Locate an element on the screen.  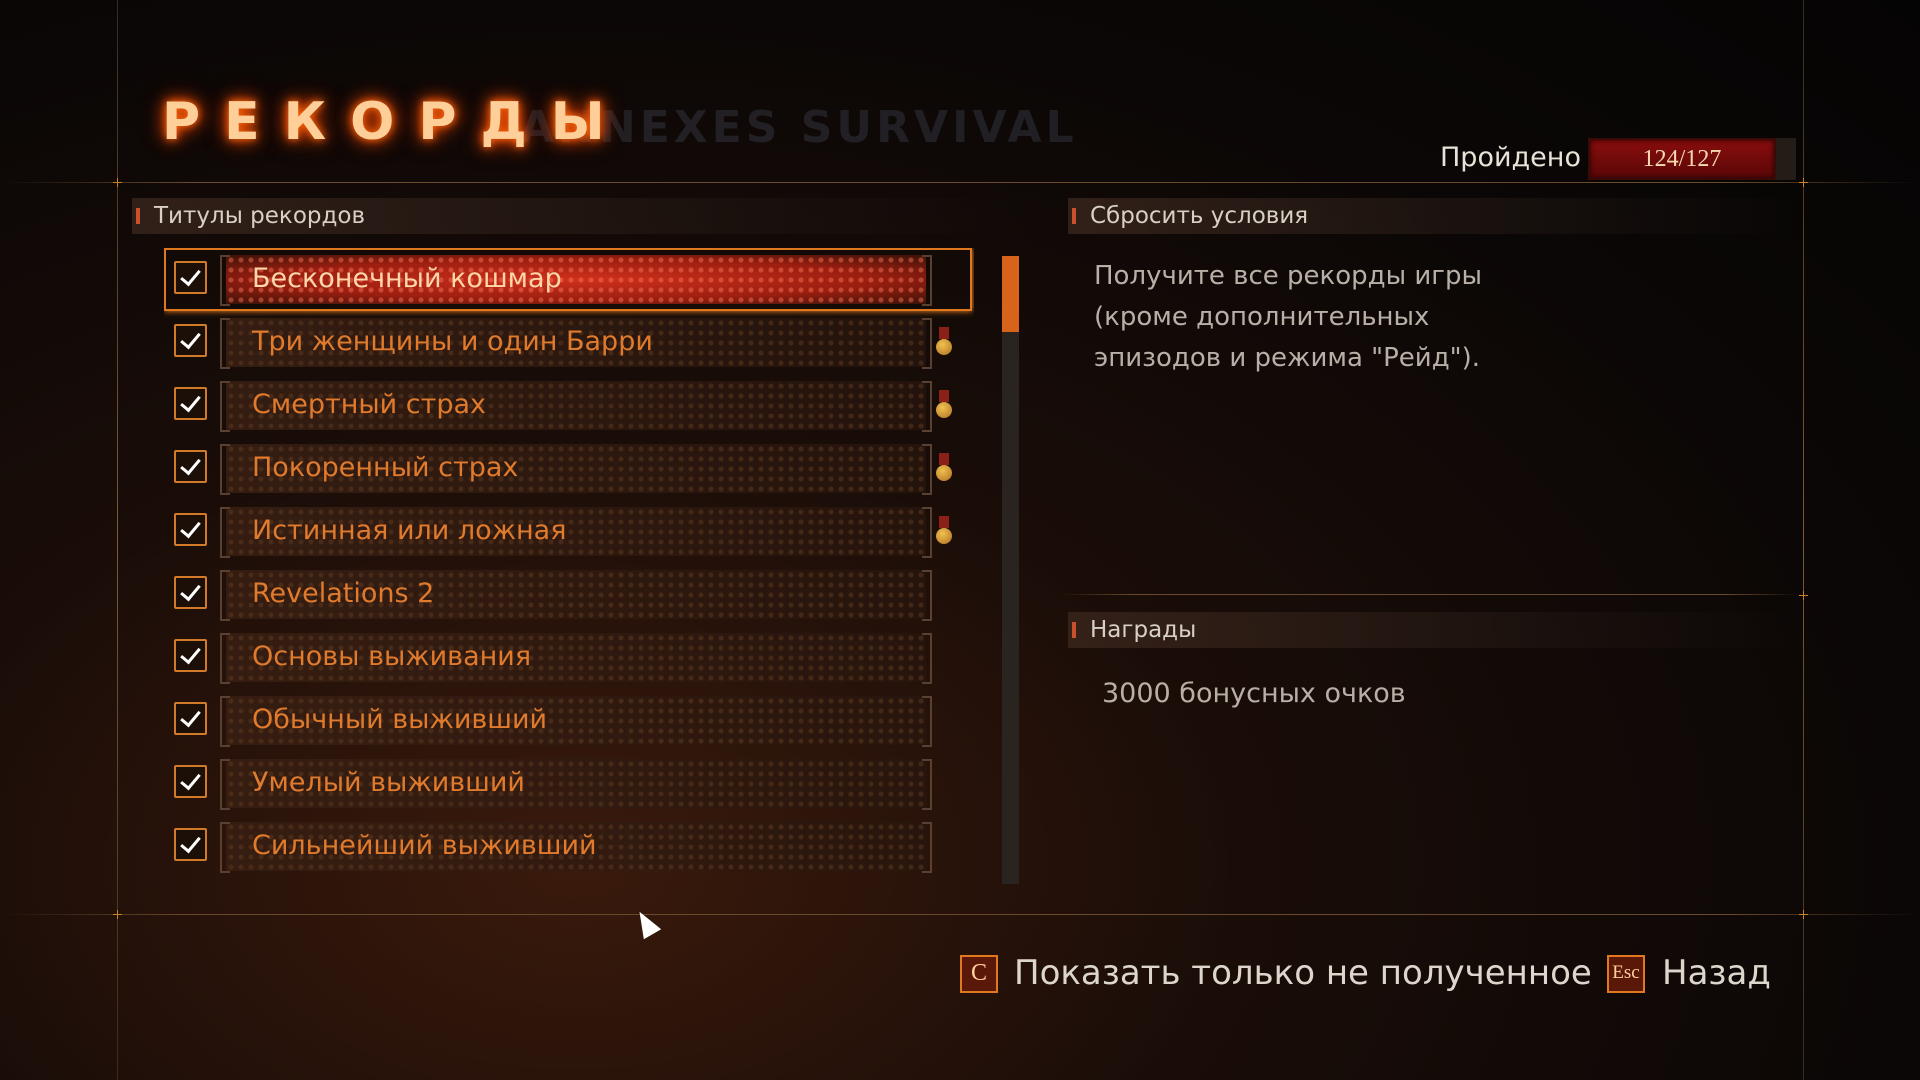
condition-line: (кроме дополнительных is located at coordinates (1262, 317).